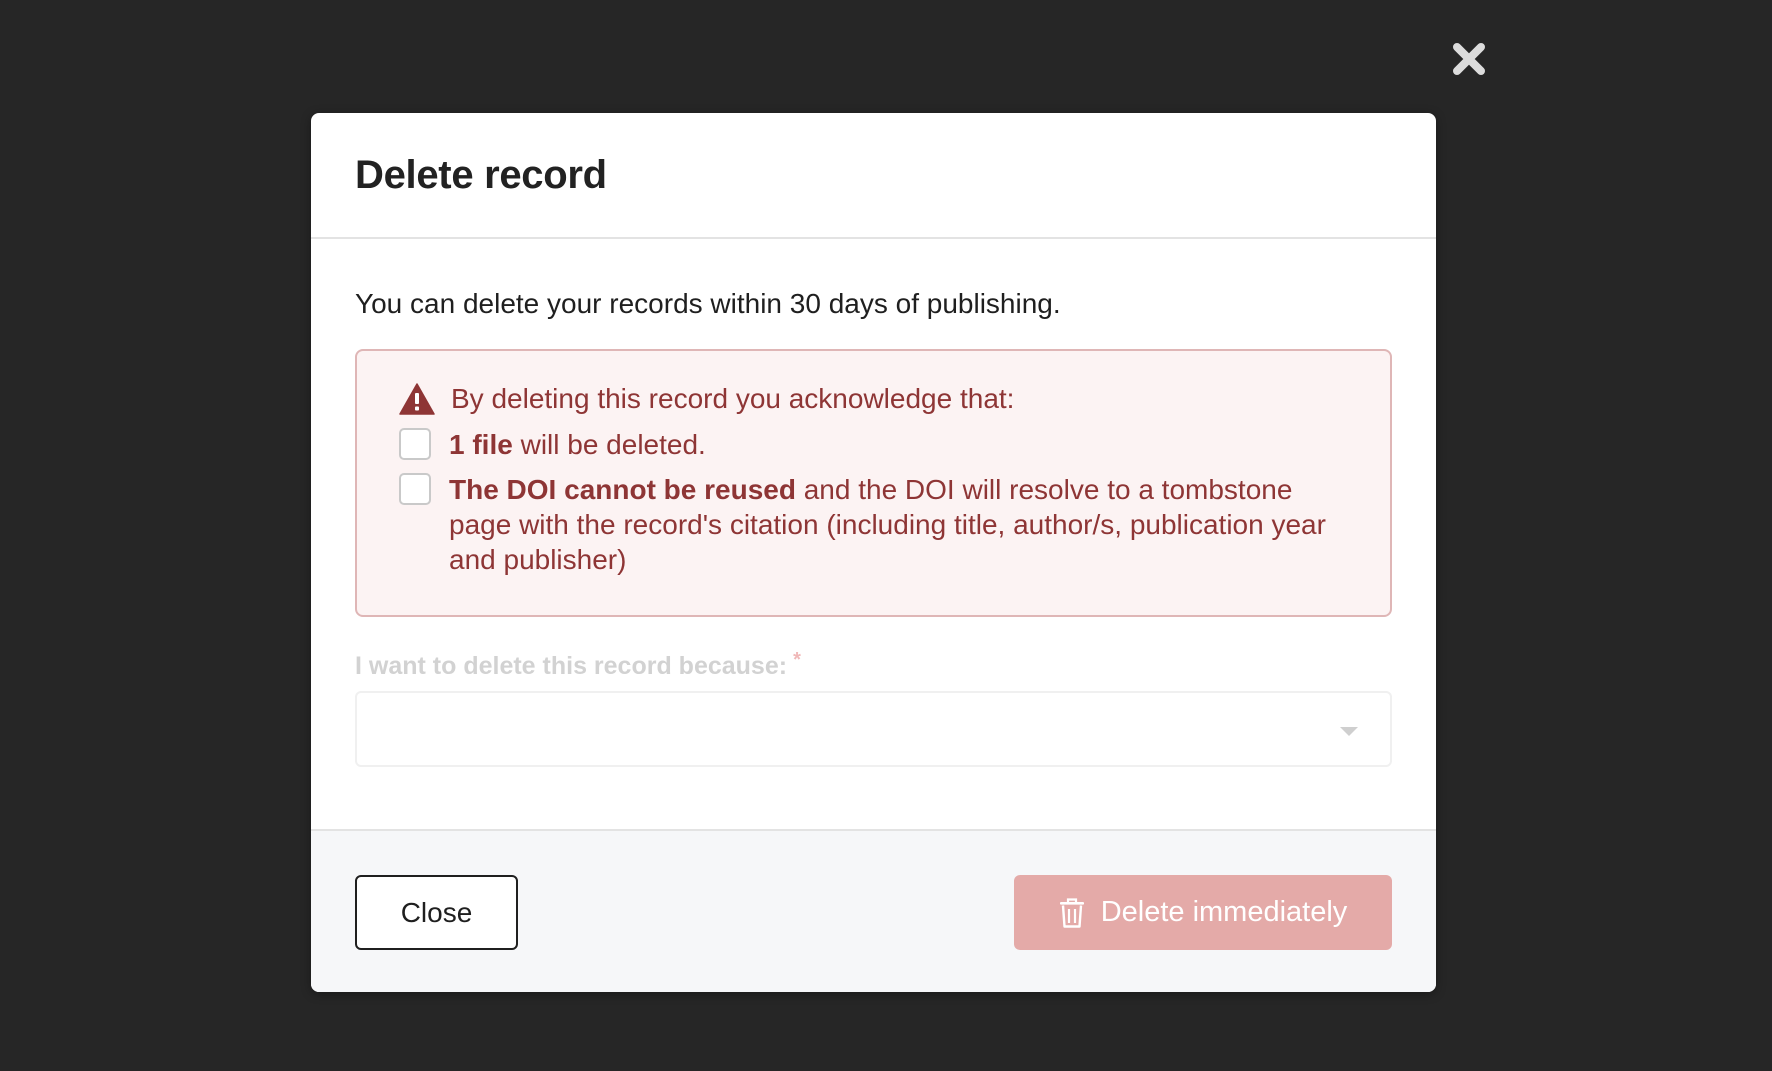 The image size is (1772, 1071). Describe the element at coordinates (481, 444) in the screenshot. I see `acknowledge-files-bold: 1 file` at that location.